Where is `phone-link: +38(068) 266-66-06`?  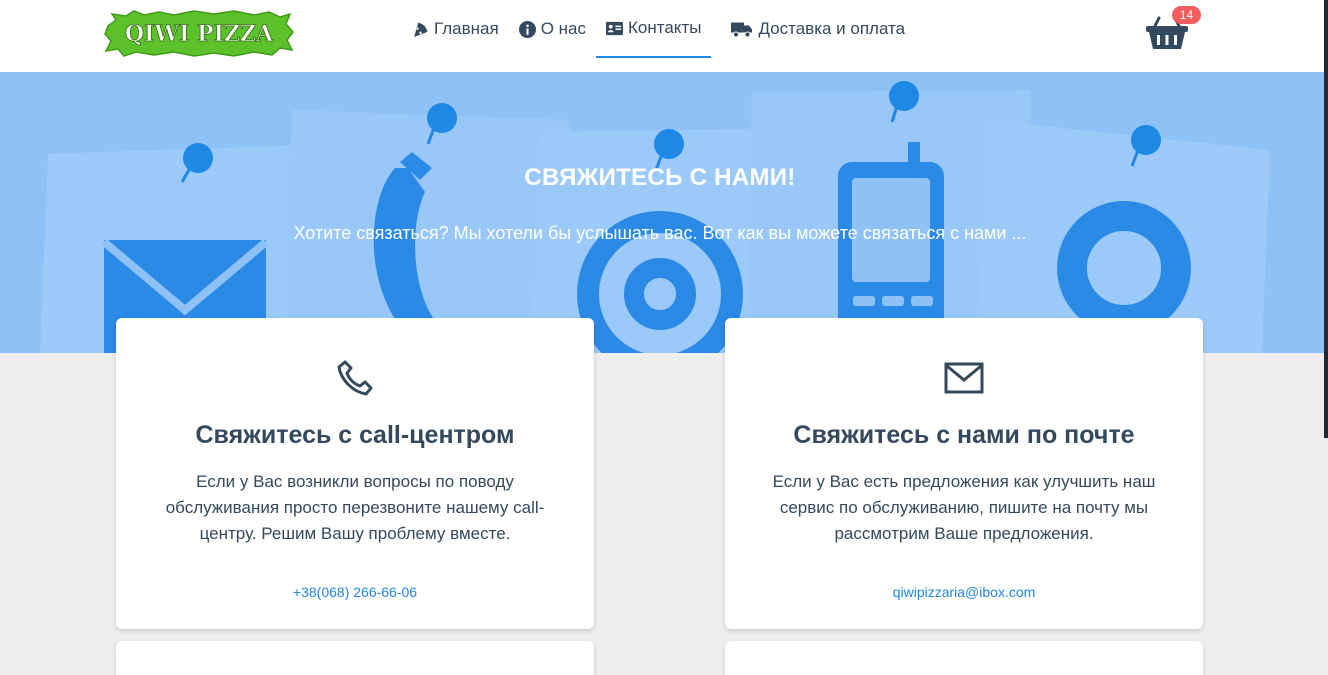
phone-link: +38(068) 266-66-06 is located at coordinates (355, 592).